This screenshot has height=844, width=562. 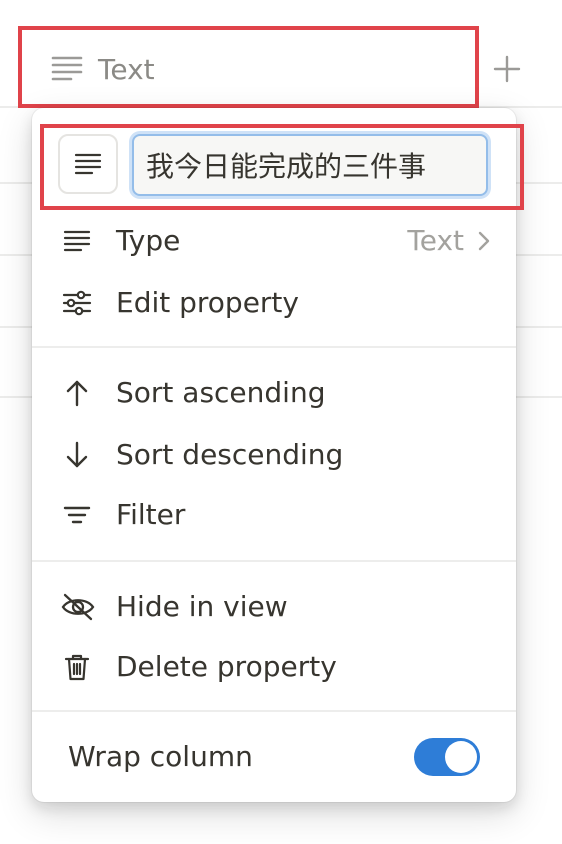 I want to click on menu-item-label: Filter, so click(x=151, y=514).